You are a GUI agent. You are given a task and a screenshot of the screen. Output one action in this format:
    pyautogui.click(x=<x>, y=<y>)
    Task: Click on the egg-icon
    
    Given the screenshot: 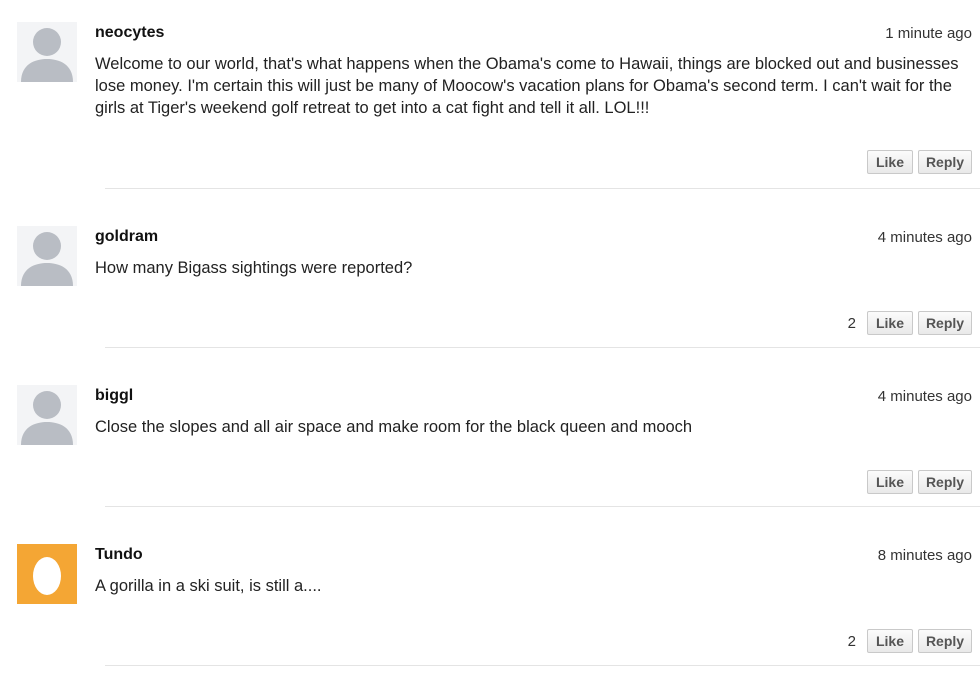 What is the action you would take?
    pyautogui.click(x=47, y=574)
    